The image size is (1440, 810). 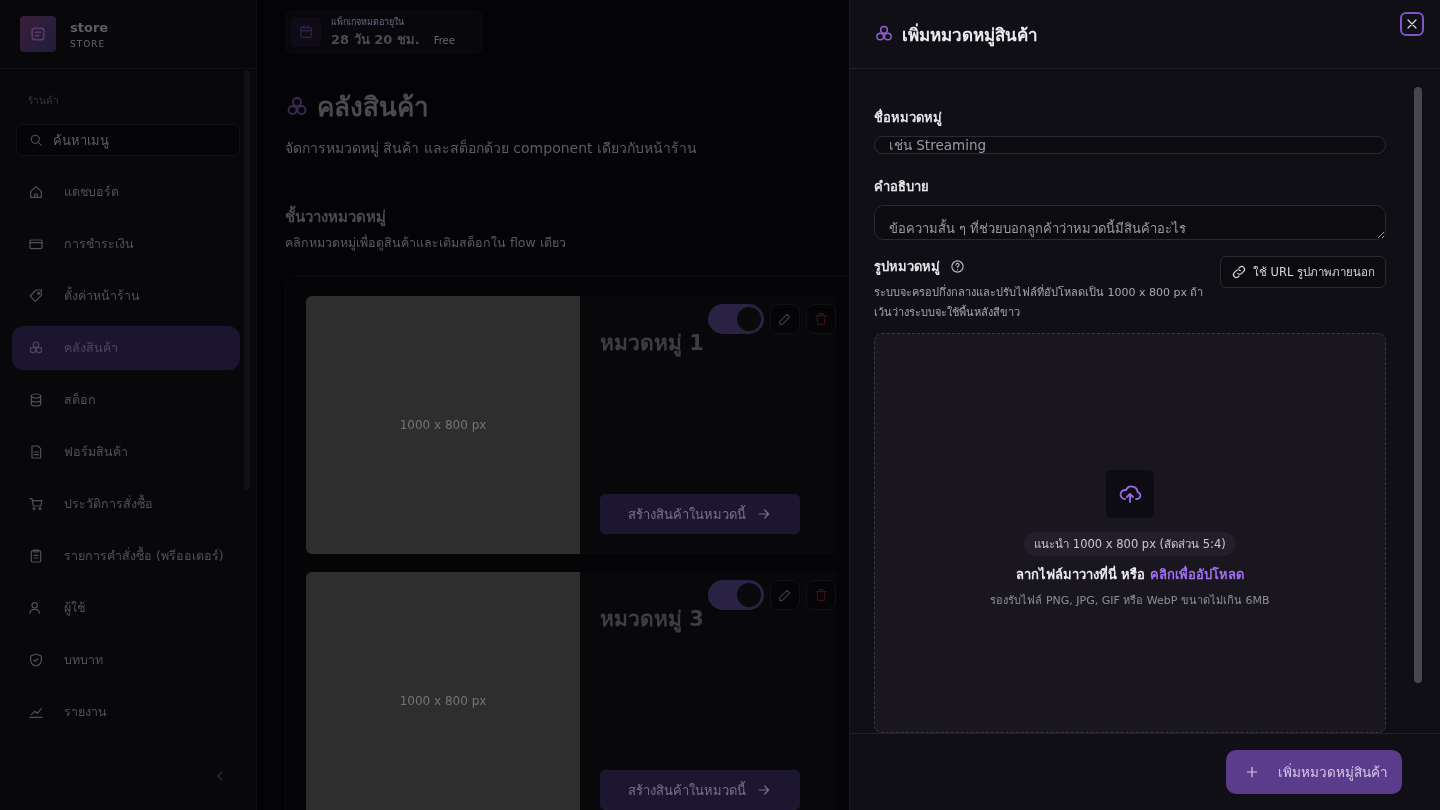 What do you see at coordinates (444, 40) in the screenshot?
I see `plan-name: Free` at bounding box center [444, 40].